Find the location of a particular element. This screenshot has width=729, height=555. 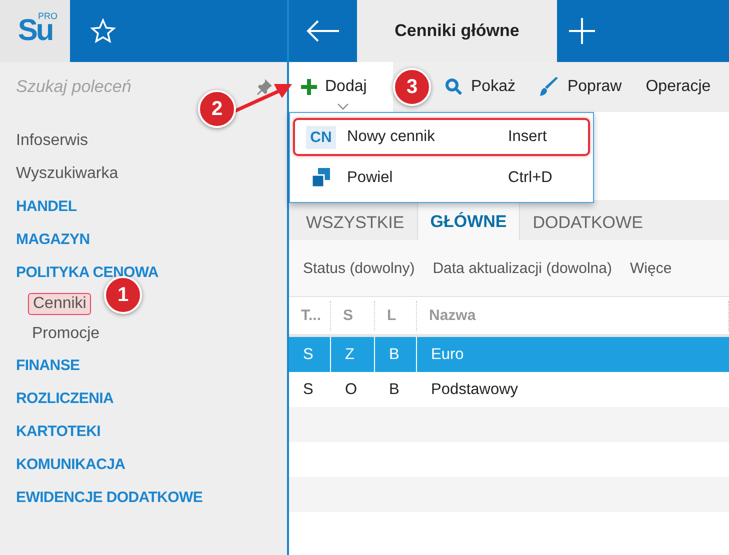

brush-icon is located at coordinates (549, 87).